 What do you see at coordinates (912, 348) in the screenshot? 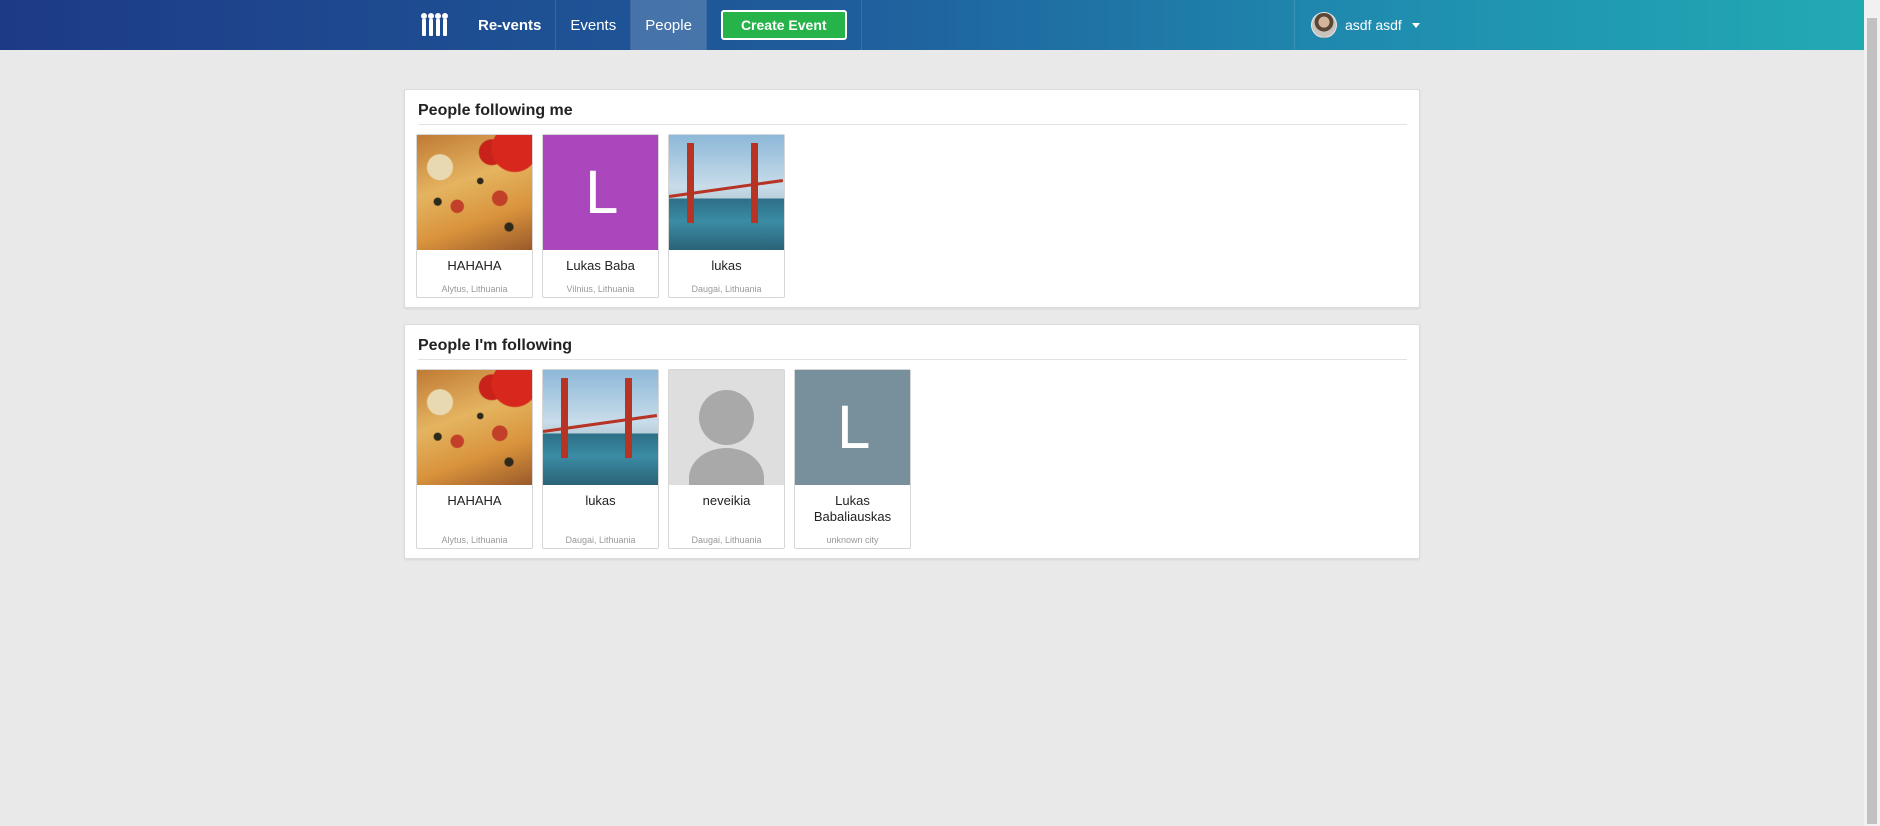
I see `following-title: People I'm following` at bounding box center [912, 348].